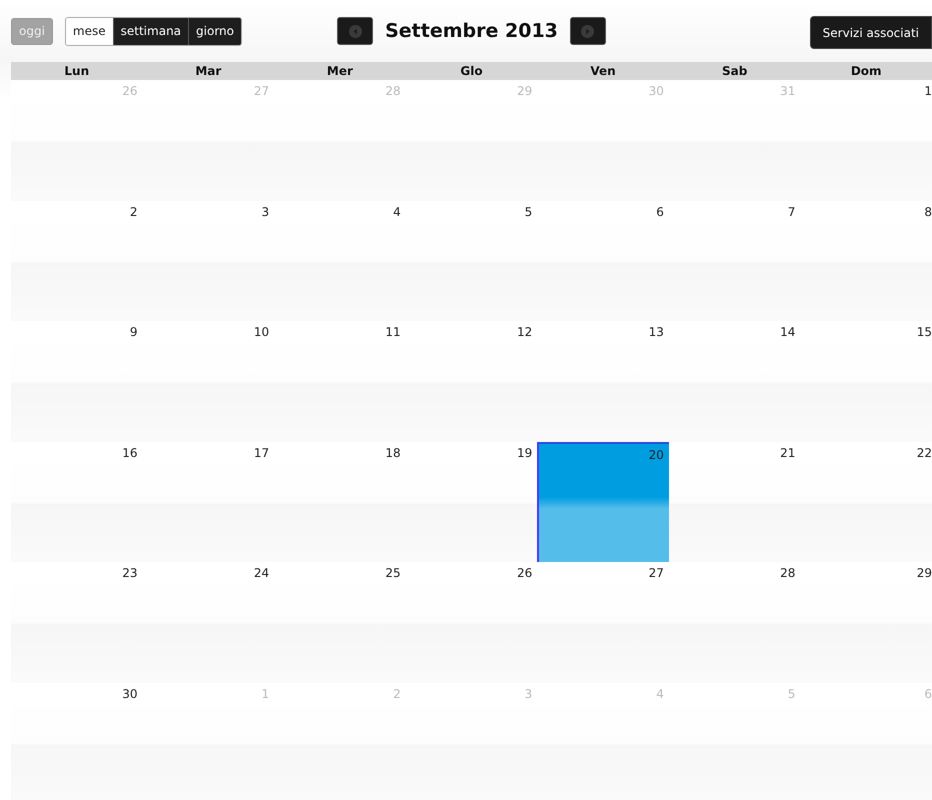 The image size is (932, 800). Describe the element at coordinates (472, 502) in the screenshot. I see `day-cell: 19` at that location.